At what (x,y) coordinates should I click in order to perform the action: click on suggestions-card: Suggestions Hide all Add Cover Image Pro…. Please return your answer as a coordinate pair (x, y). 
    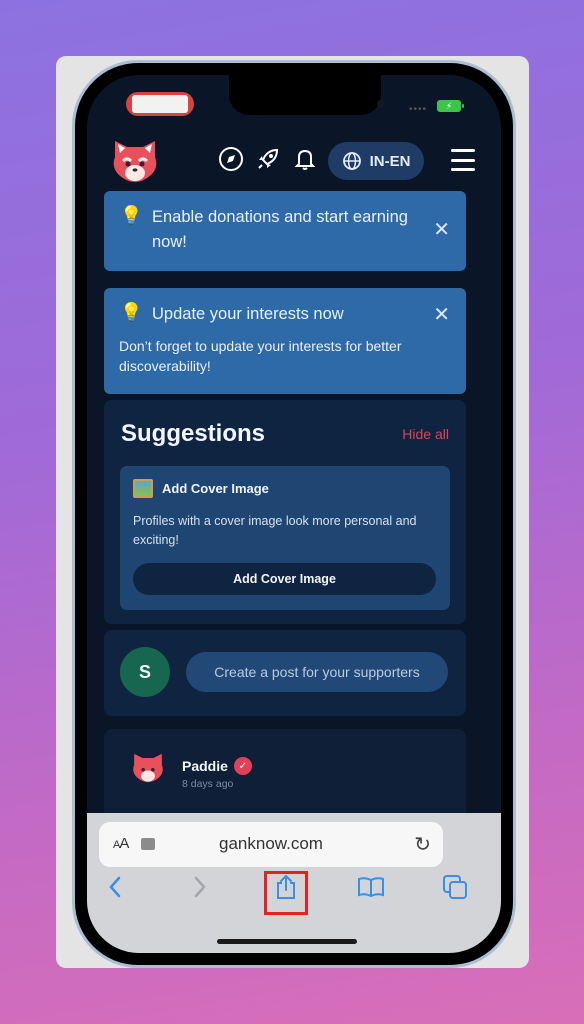
    Looking at the image, I should click on (285, 512).